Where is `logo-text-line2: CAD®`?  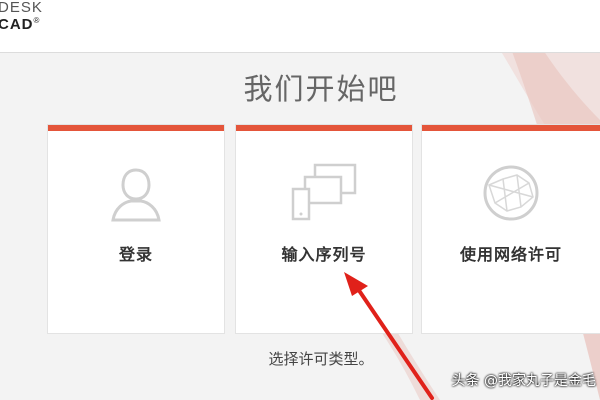
logo-text-line2: CAD® is located at coordinates (21, 24).